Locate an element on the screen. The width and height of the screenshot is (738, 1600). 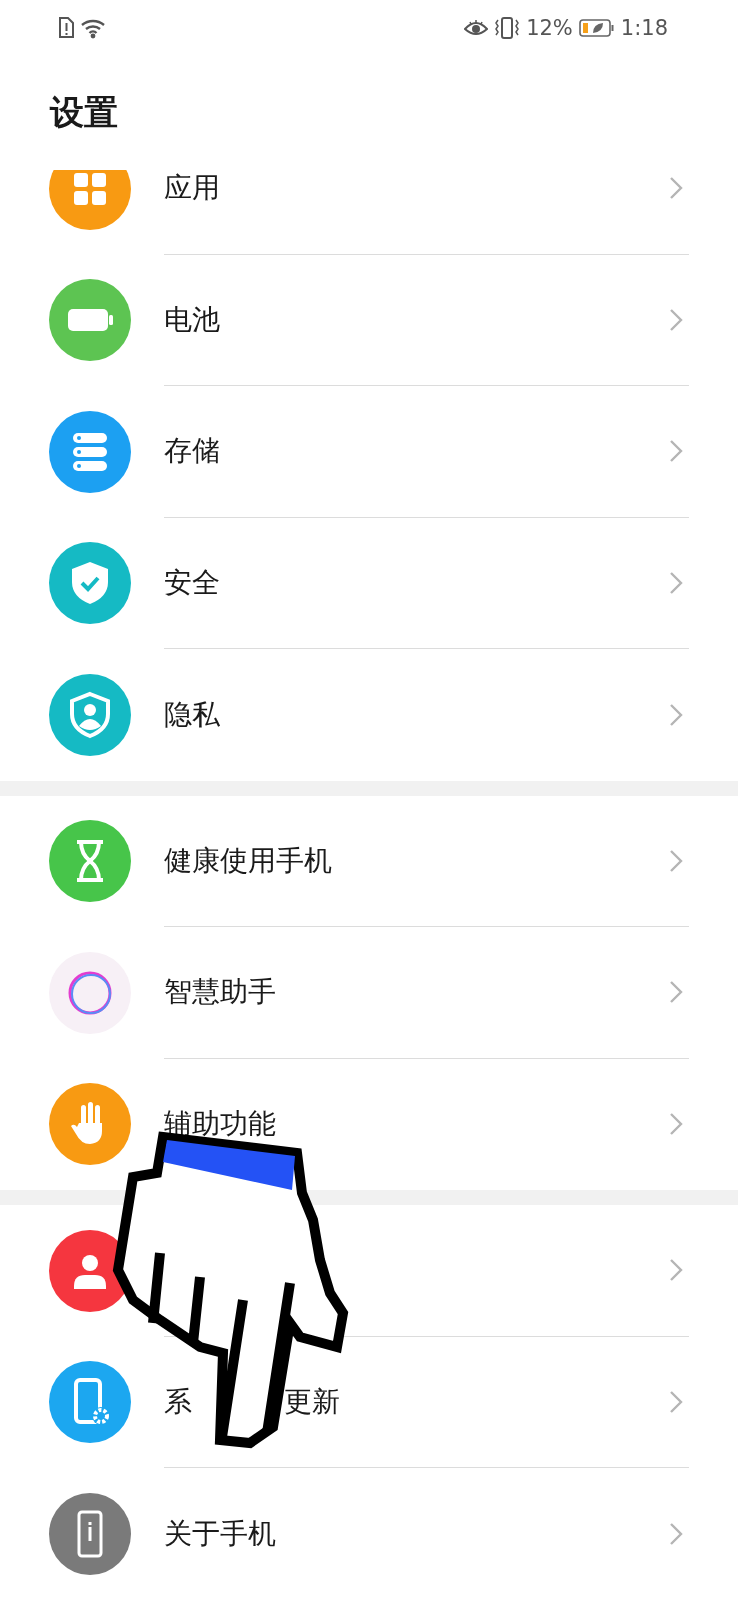
sim-alert-icon is located at coordinates (66, 28).